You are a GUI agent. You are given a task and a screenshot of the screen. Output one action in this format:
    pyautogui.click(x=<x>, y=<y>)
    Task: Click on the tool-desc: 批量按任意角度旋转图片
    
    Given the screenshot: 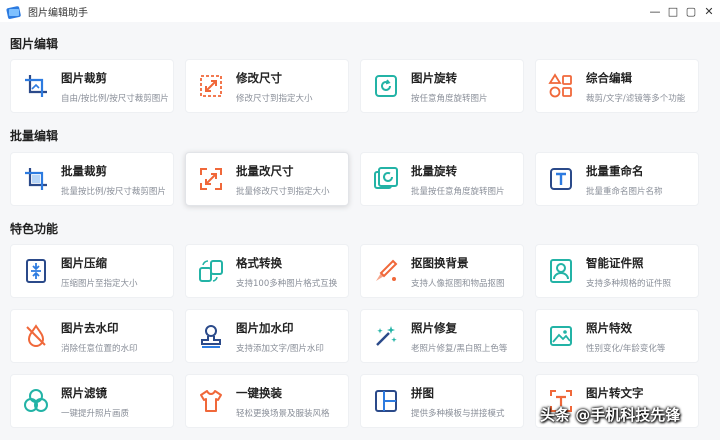 What is the action you would take?
    pyautogui.click(x=458, y=192)
    